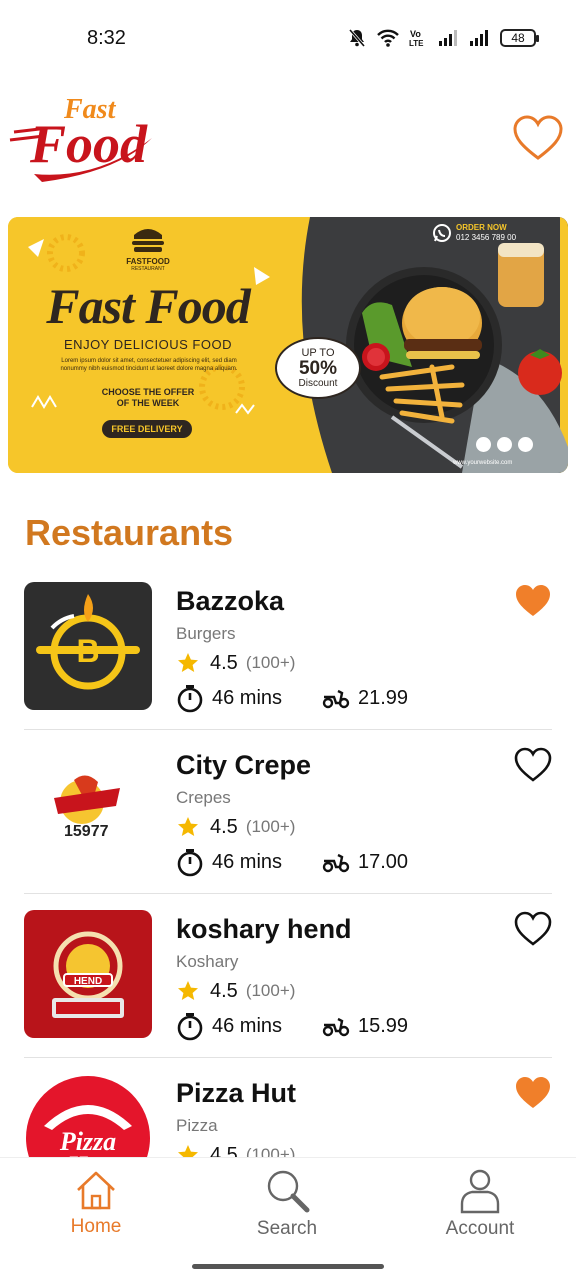 The image size is (576, 1280). I want to click on banner-brand-sub: RESTAURANT, so click(148, 269).